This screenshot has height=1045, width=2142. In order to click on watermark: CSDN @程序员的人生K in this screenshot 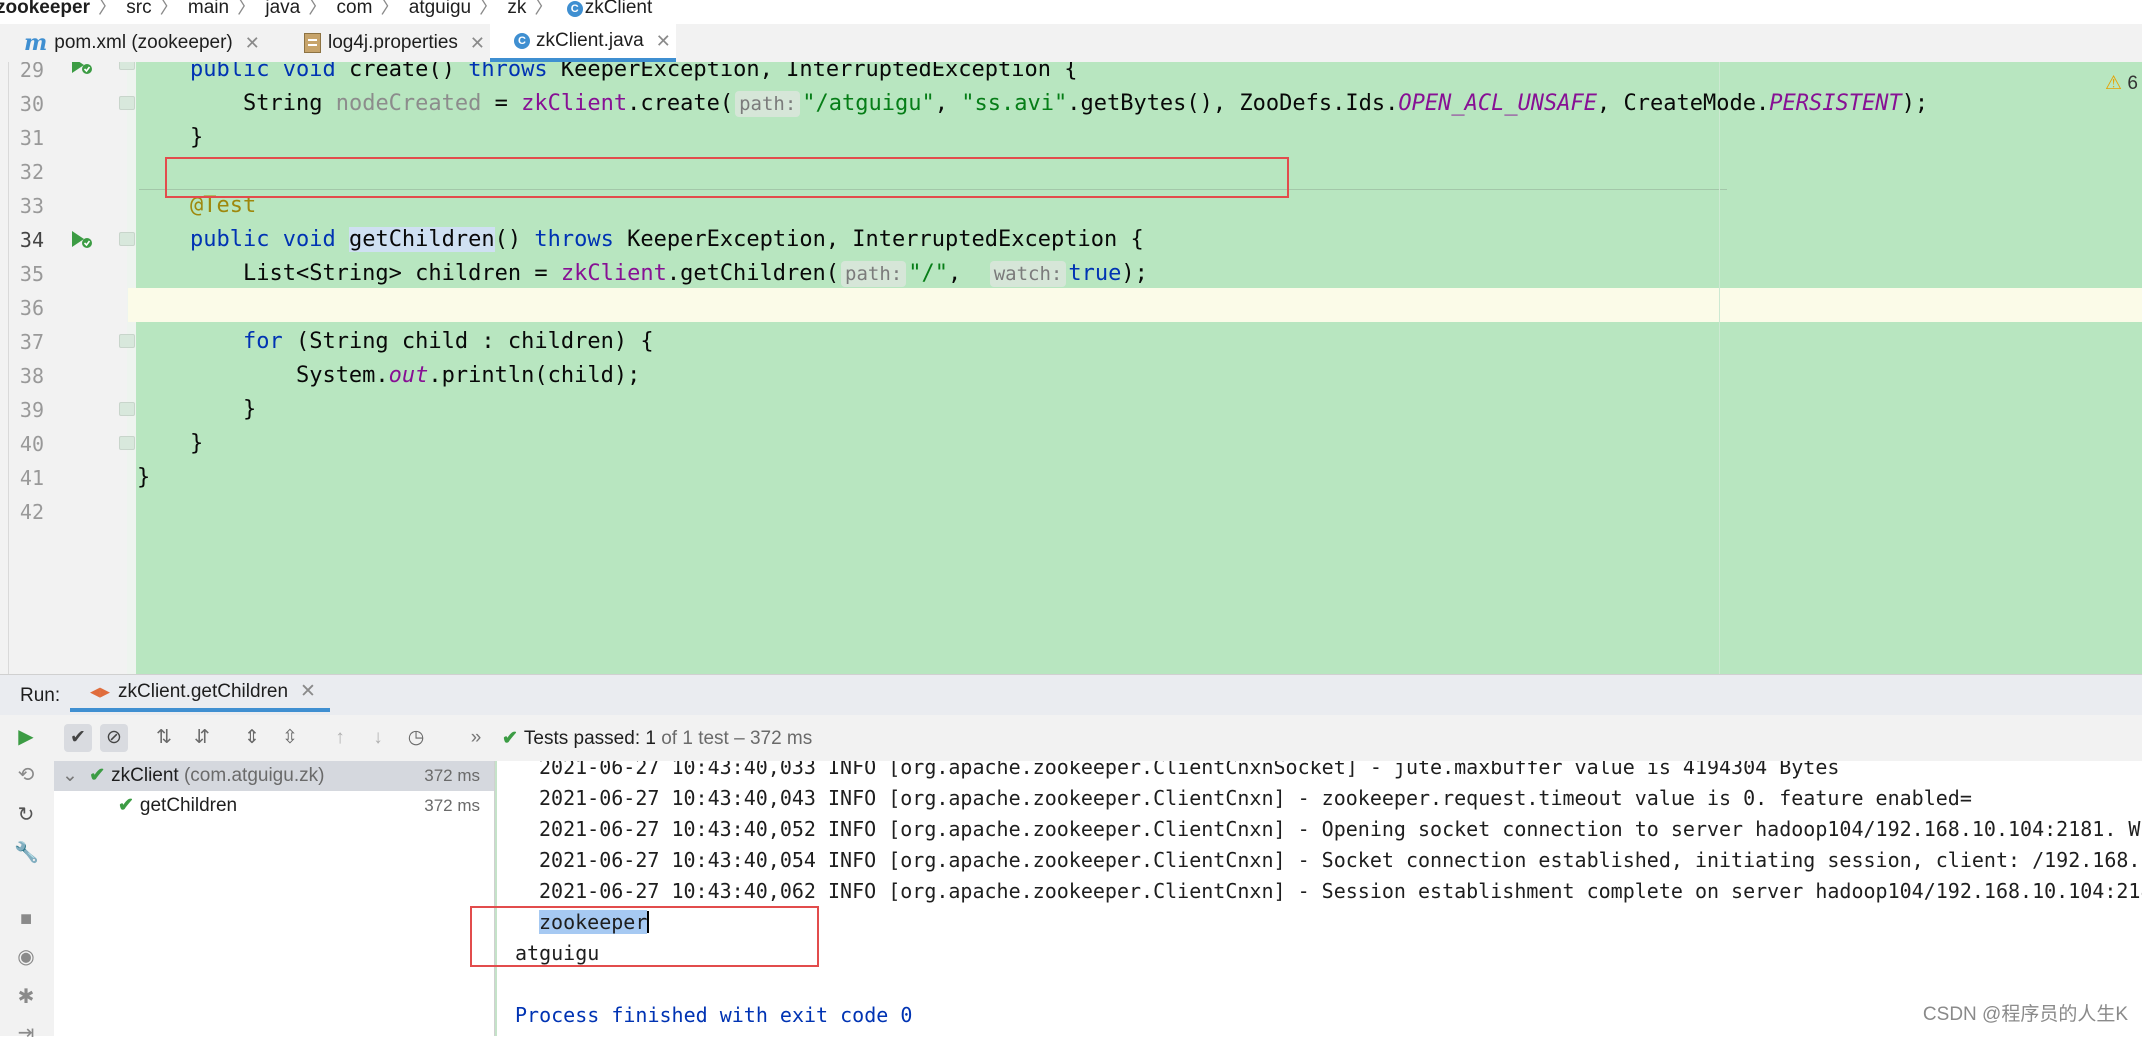, I will do `click(2025, 1014)`.